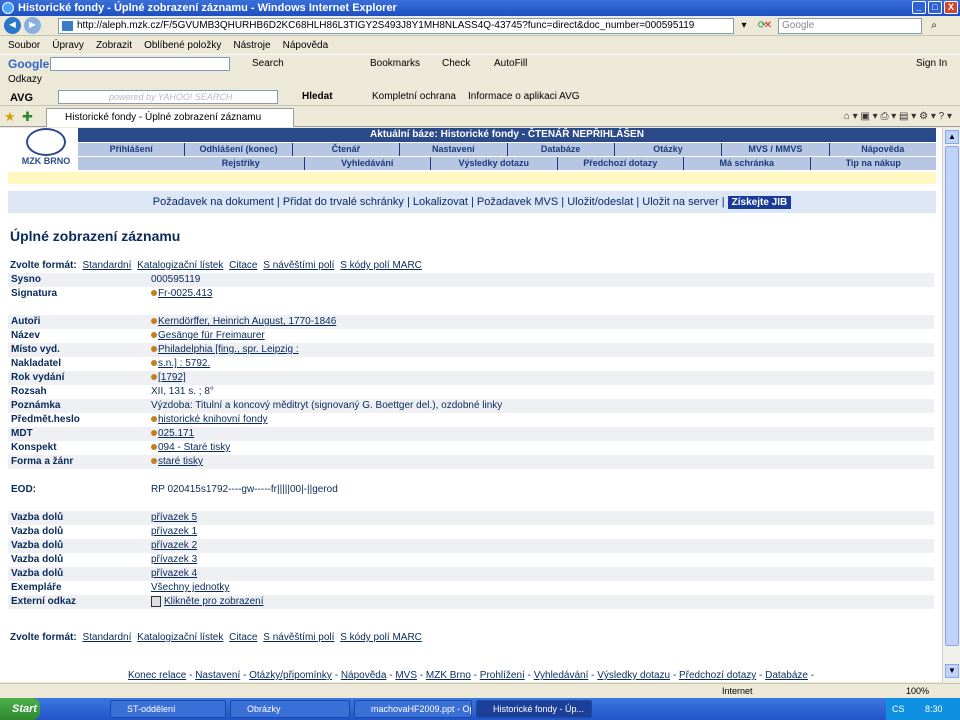  What do you see at coordinates (561, 675) in the screenshot?
I see `footer-link: Vyhledávání` at bounding box center [561, 675].